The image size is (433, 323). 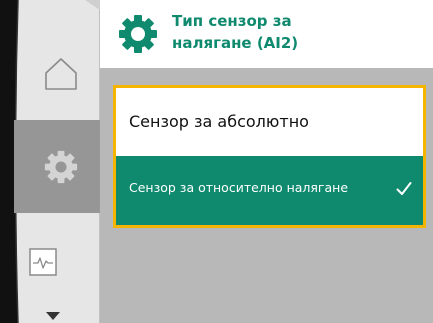 What do you see at coordinates (219, 121) in the screenshot?
I see `option-label: Сензор за абсолютно` at bounding box center [219, 121].